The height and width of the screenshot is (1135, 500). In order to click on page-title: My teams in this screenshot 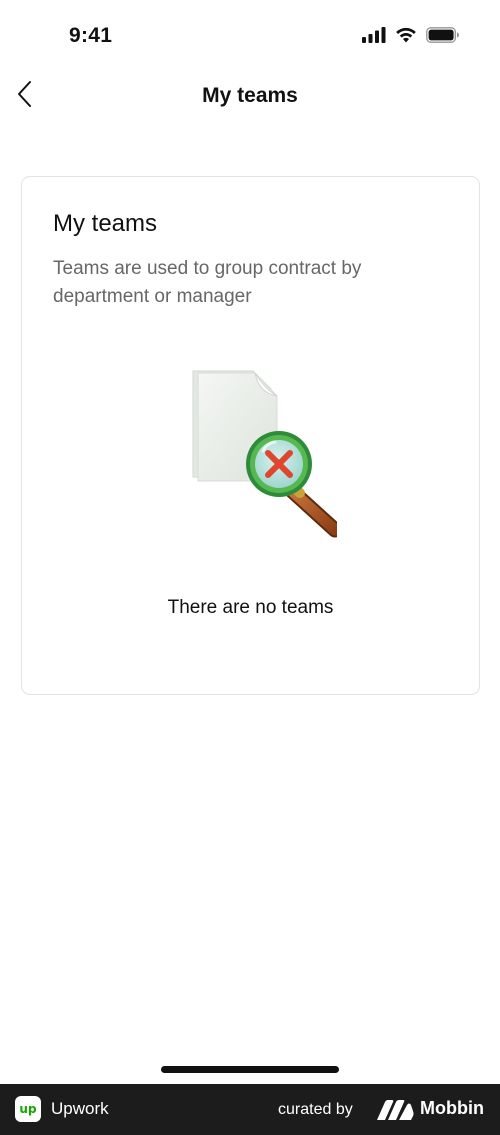, I will do `click(250, 95)`.